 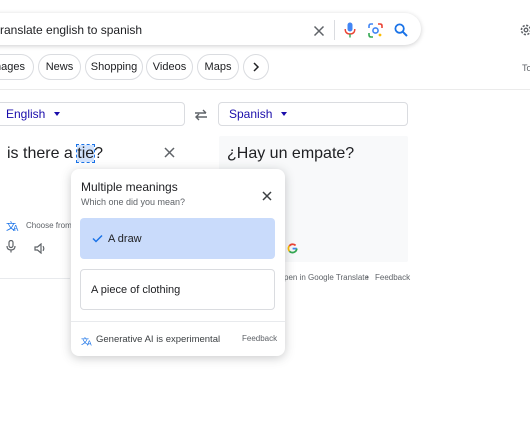 What do you see at coordinates (92, 114) in the screenshot?
I see `source-language-select: English` at bounding box center [92, 114].